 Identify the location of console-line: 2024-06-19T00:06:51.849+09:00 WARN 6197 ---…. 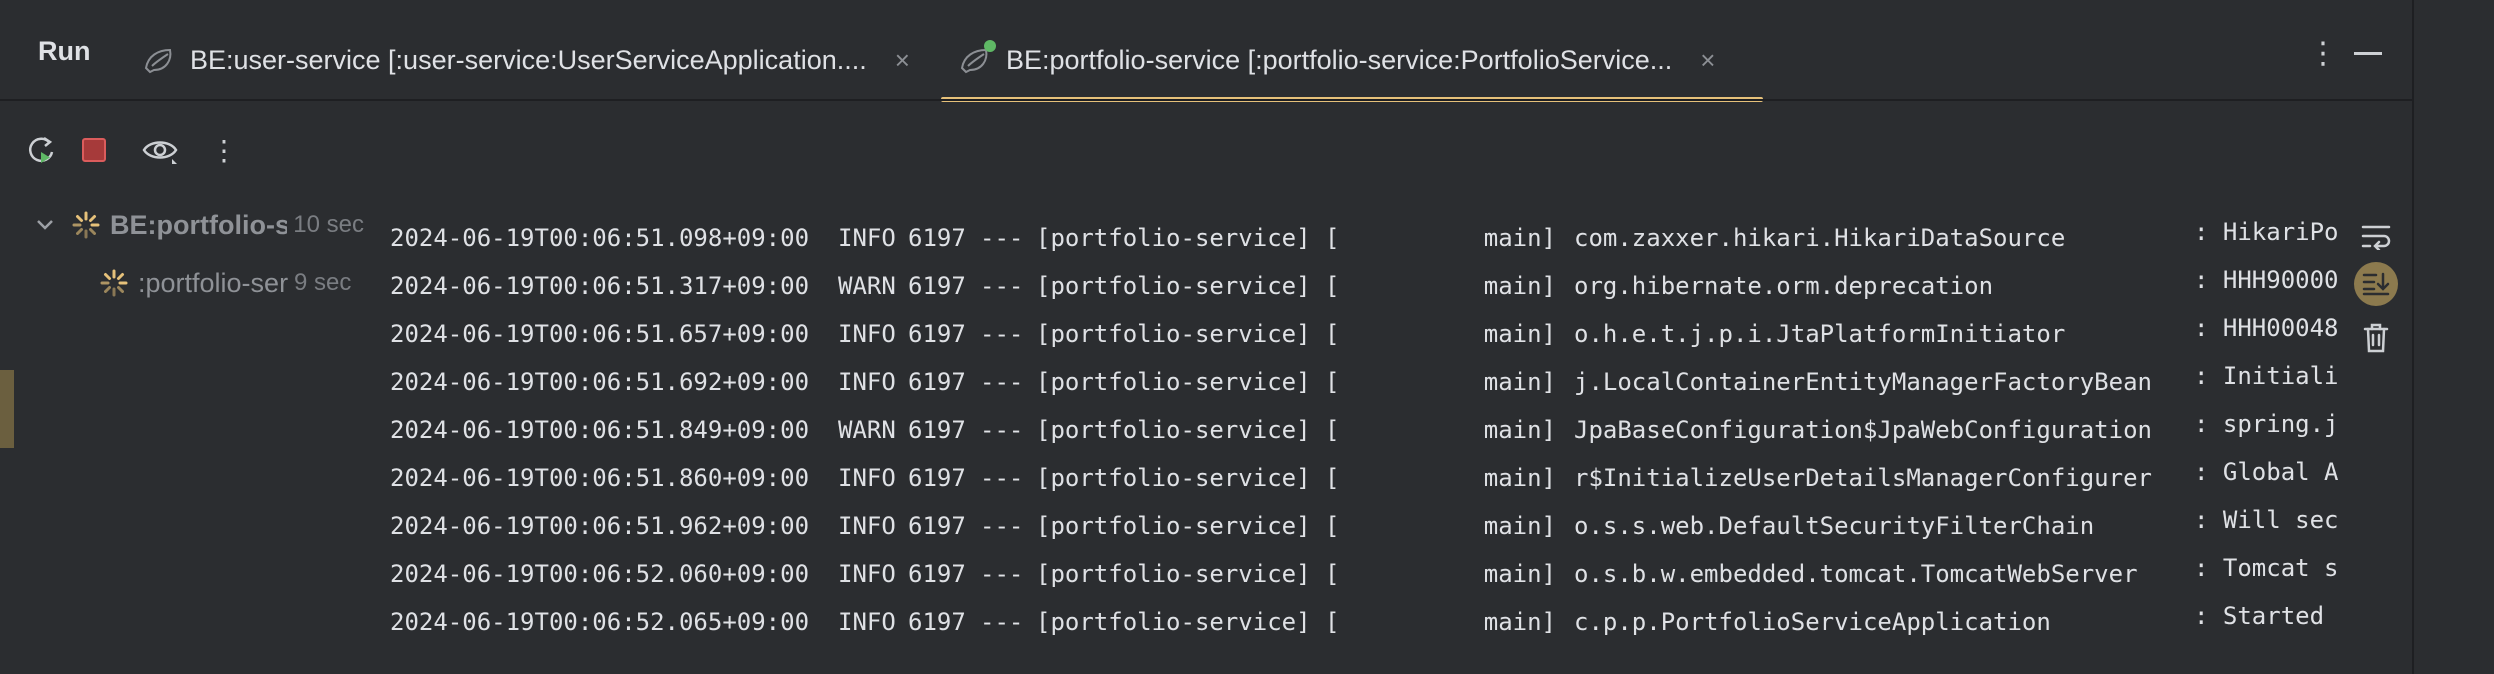
(1364, 434).